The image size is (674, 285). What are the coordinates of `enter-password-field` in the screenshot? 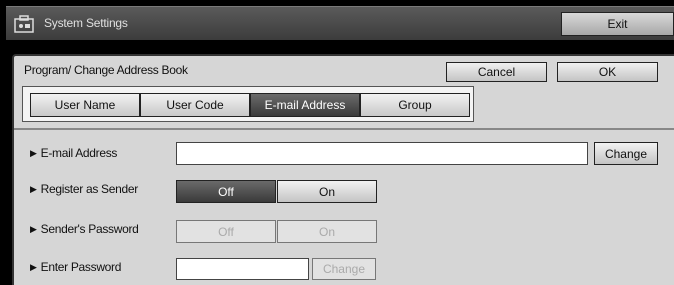 It's located at (242, 269).